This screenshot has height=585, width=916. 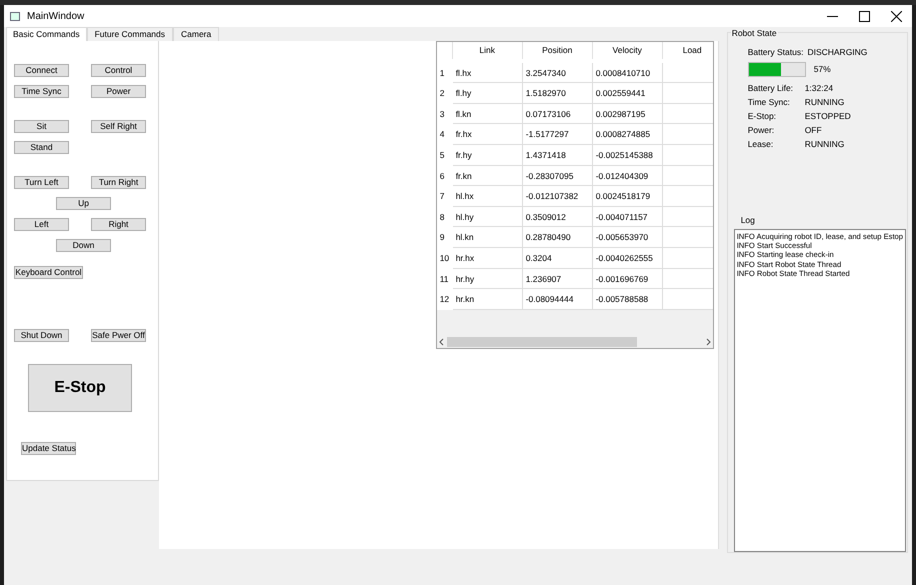 What do you see at coordinates (627, 176) in the screenshot?
I see `table-cell: -0.012404309` at bounding box center [627, 176].